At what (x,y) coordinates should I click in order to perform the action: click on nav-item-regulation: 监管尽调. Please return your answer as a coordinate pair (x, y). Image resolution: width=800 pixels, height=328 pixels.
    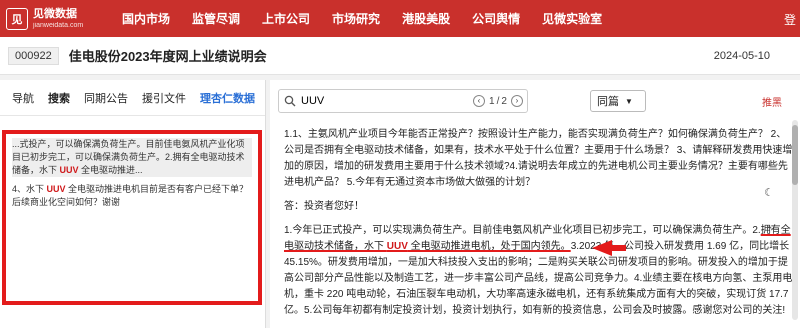
    Looking at the image, I should click on (216, 18).